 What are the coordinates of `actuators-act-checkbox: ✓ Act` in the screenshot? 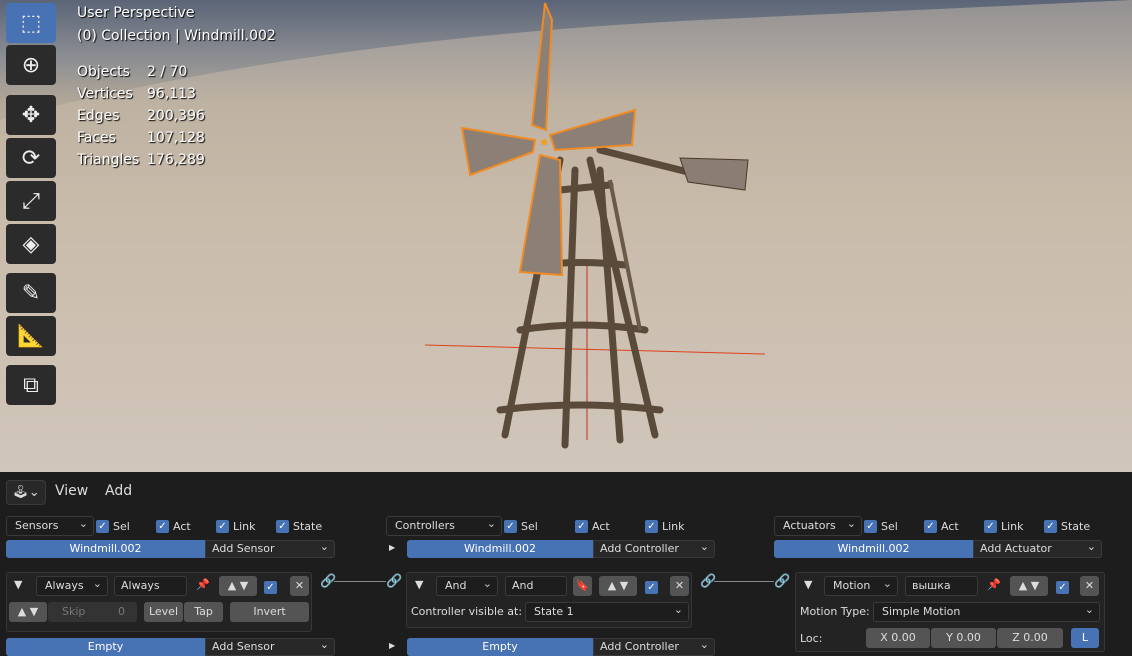 It's located at (941, 526).